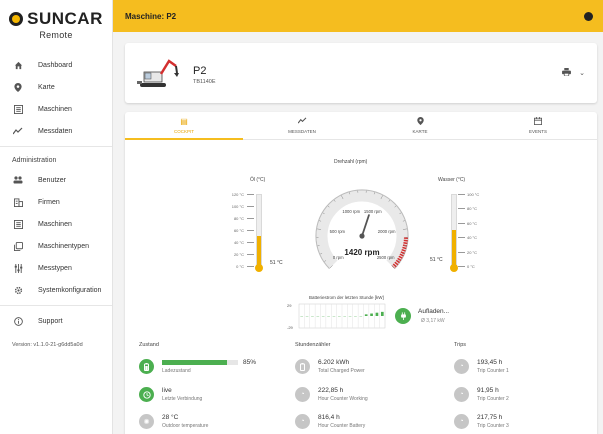 Image resolution: width=603 pixels, height=434 pixels. I want to click on scale-tick-label: 20 °C, so click(238, 254).